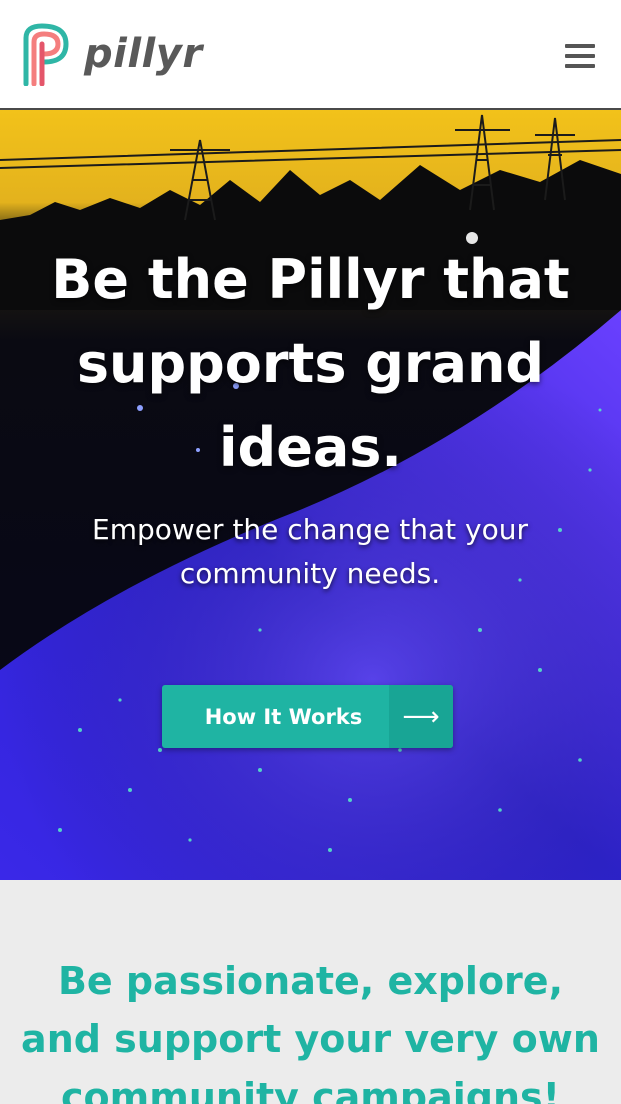  Describe the element at coordinates (580, 56) in the screenshot. I see `hamburger-menu-icon` at that location.